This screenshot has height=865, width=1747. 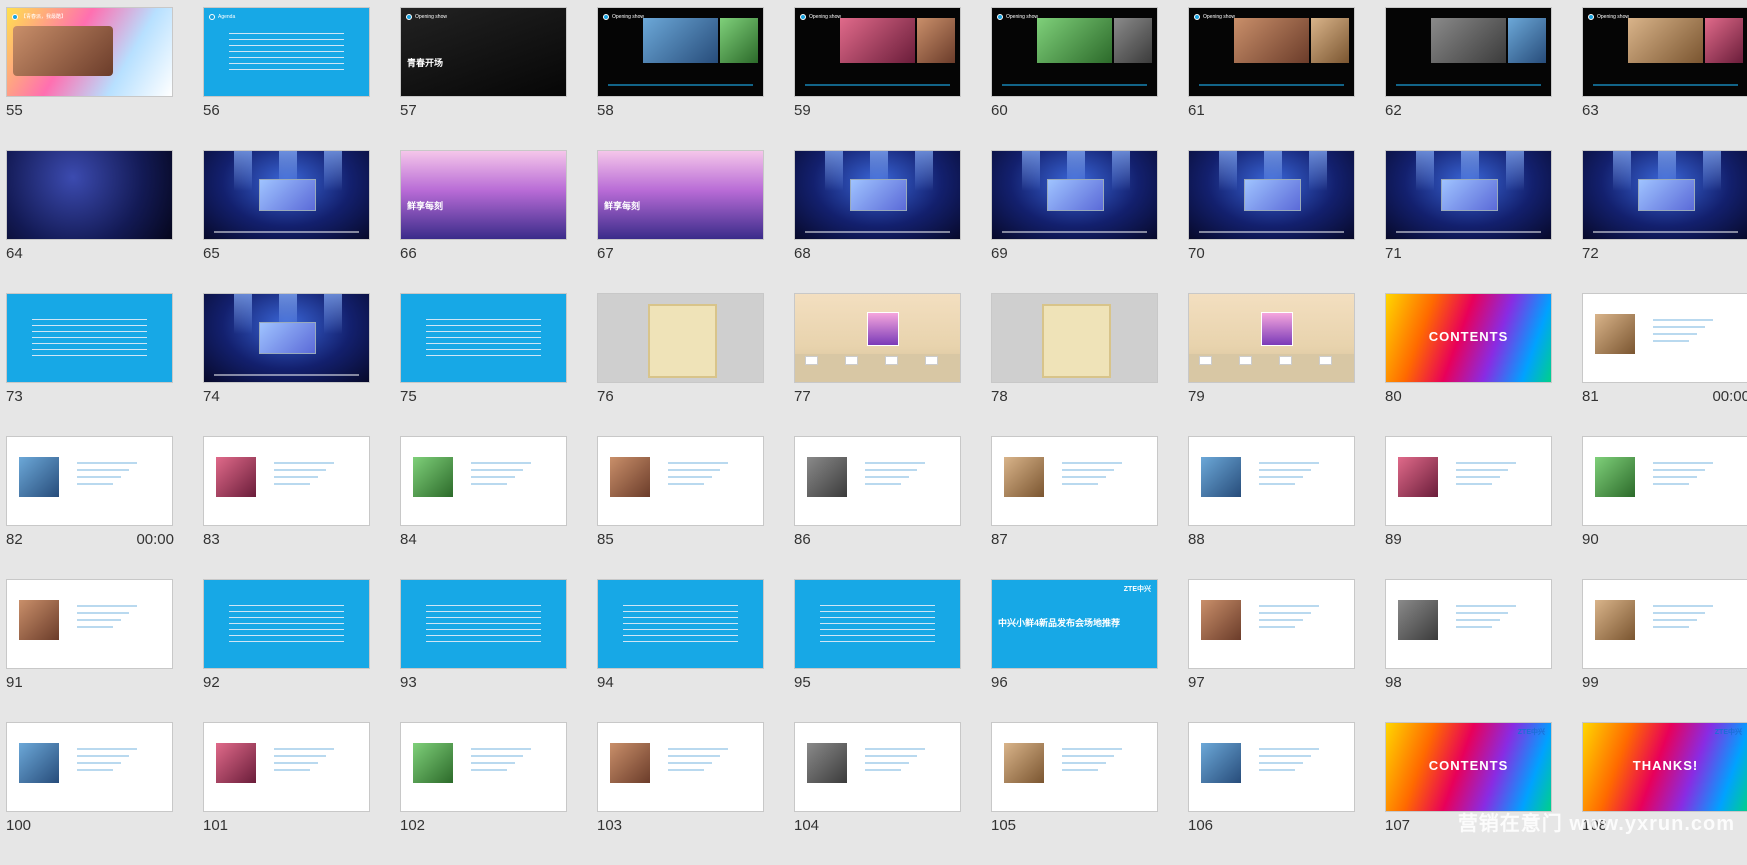 I want to click on slide-thumbnail-72: 72, so click(x=1664, y=221).